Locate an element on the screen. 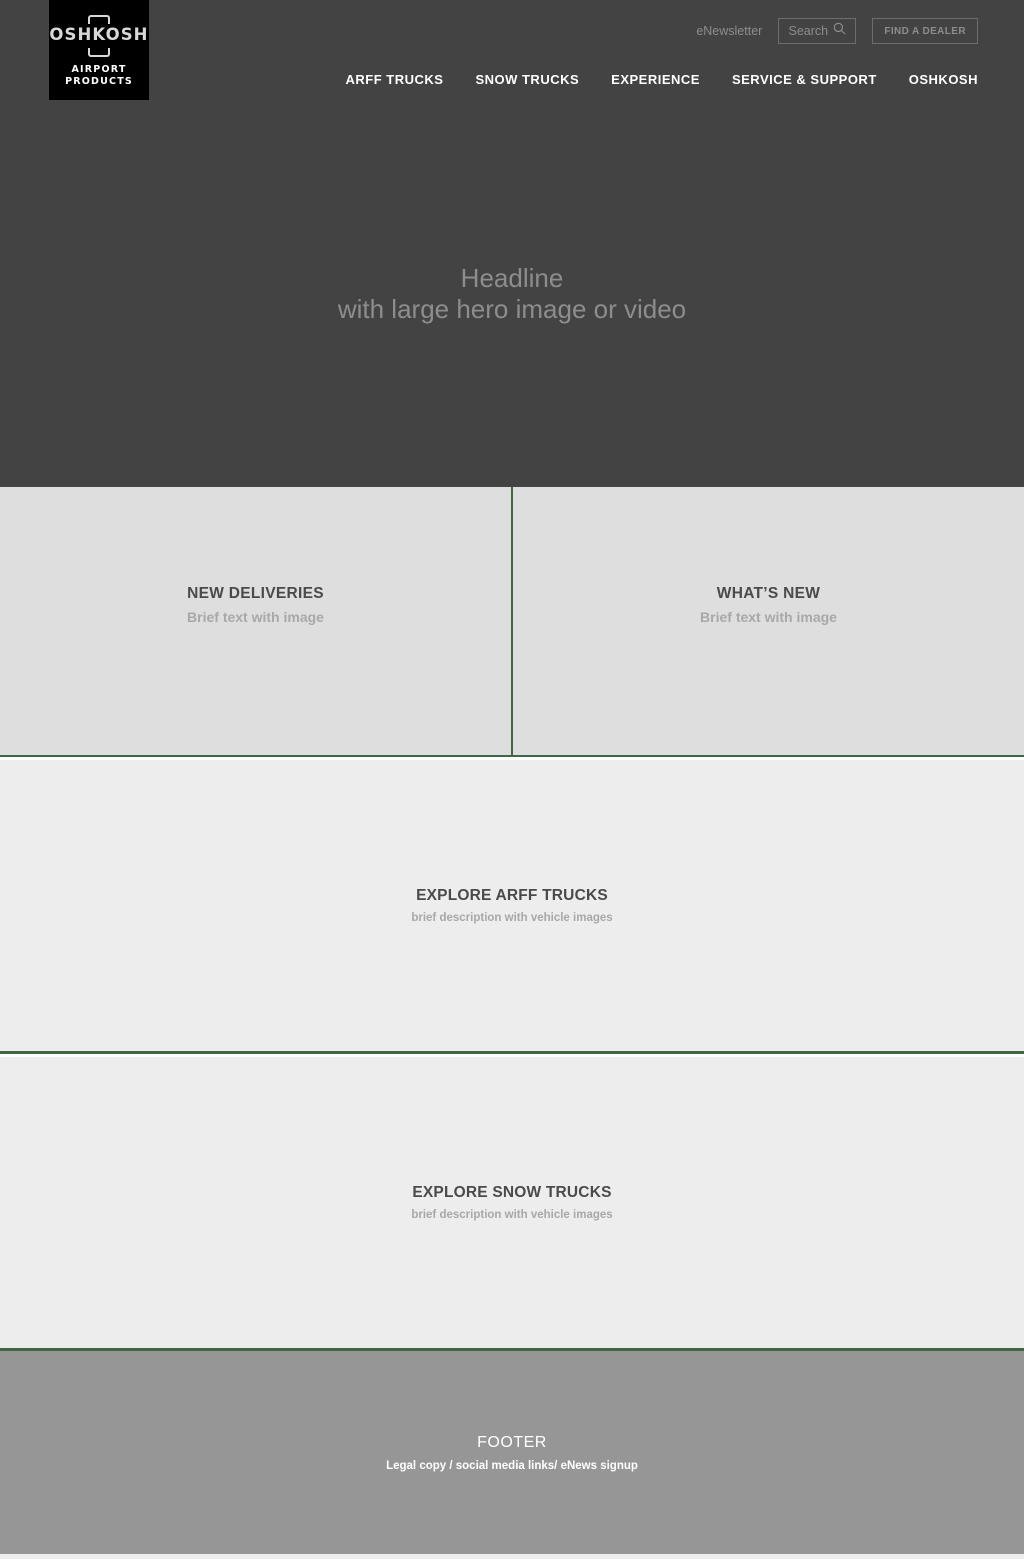 The image size is (1024, 1559). footer-title: FOOTER is located at coordinates (512, 1442).